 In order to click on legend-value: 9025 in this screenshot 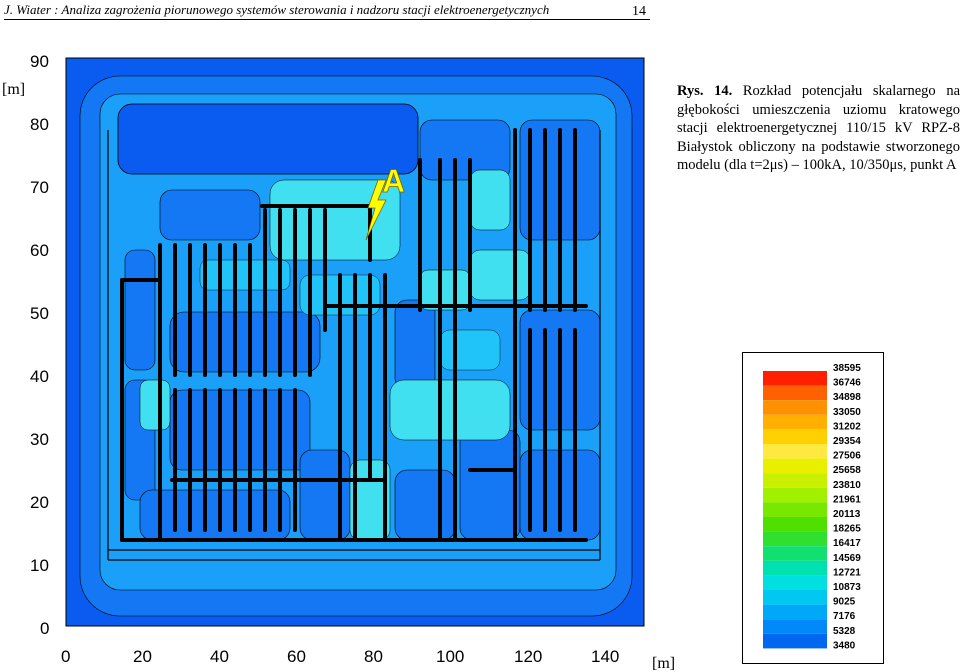, I will do `click(844, 602)`.